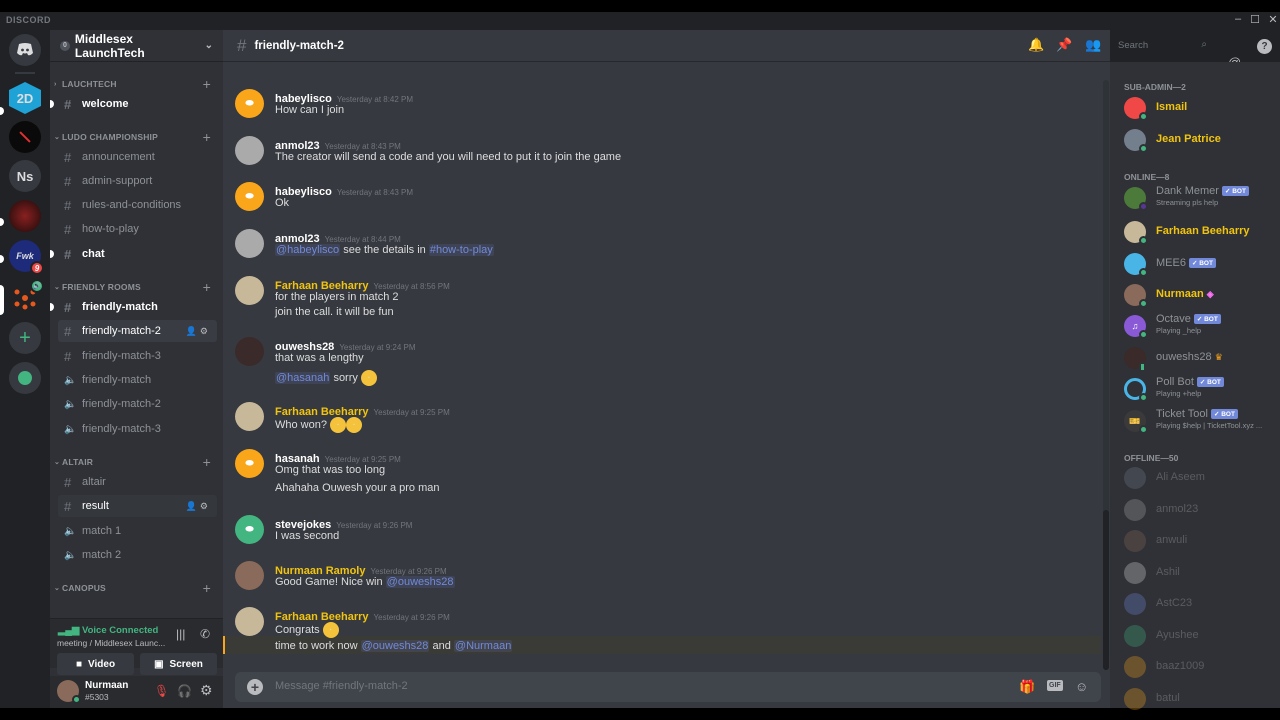 This screenshot has width=1280, height=720. What do you see at coordinates (25, 378) in the screenshot?
I see `explore-servers-button` at bounding box center [25, 378].